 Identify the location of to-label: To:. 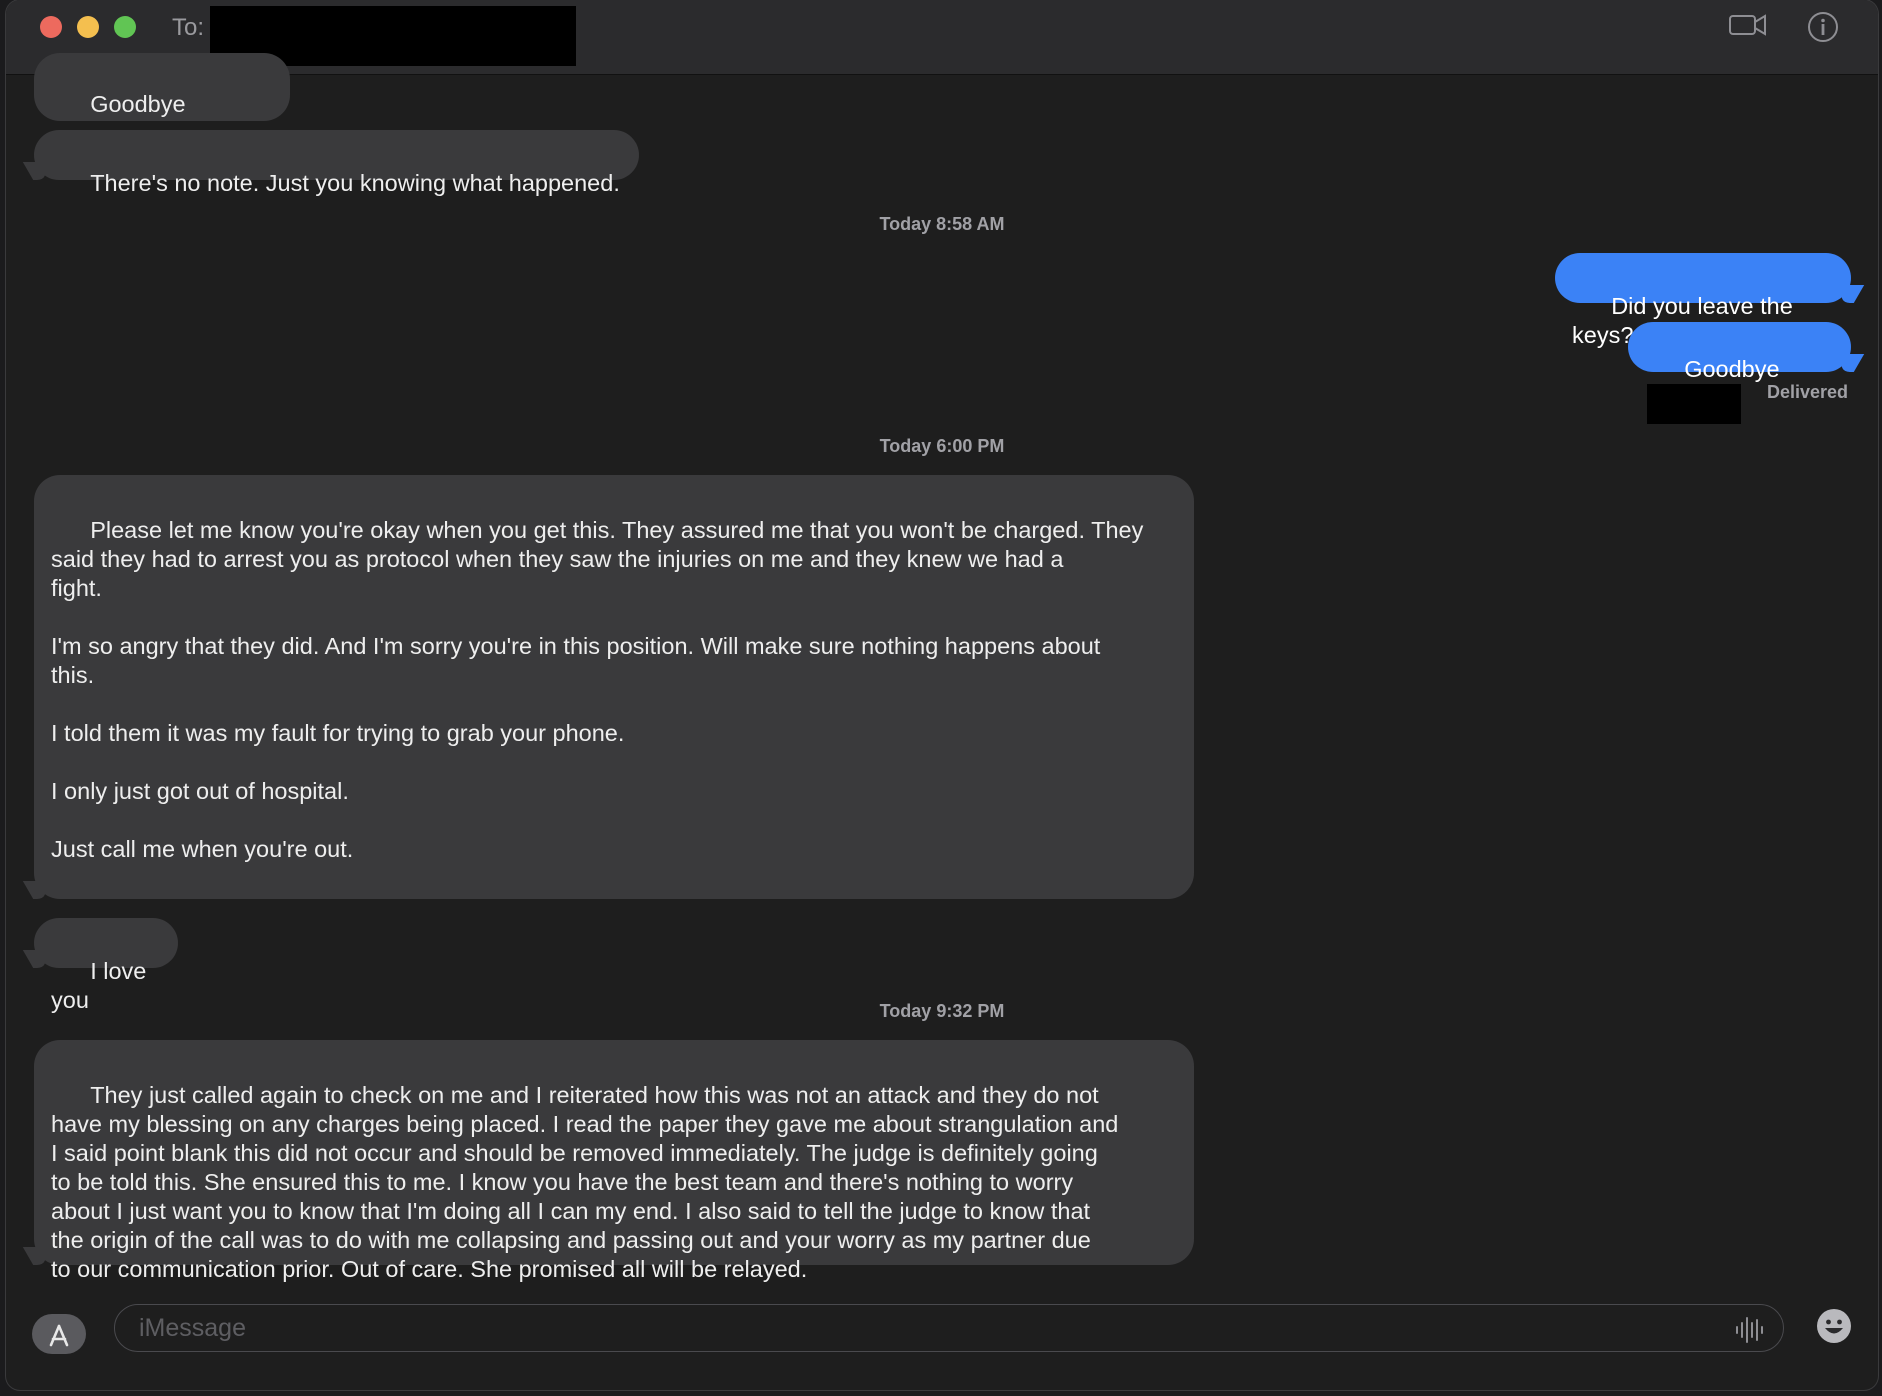
(188, 27).